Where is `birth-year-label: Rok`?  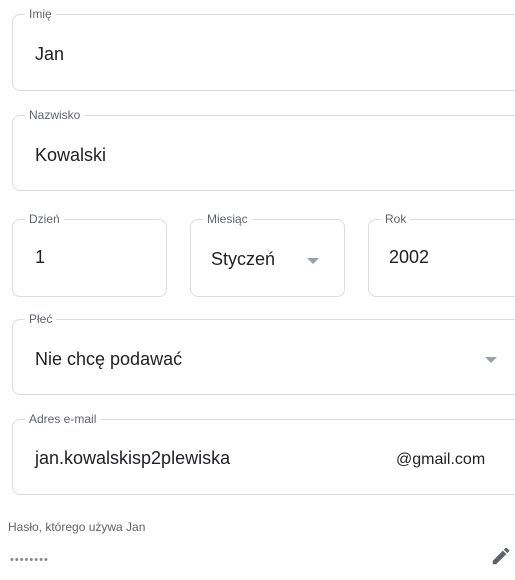
birth-year-label: Rok is located at coordinates (396, 219).